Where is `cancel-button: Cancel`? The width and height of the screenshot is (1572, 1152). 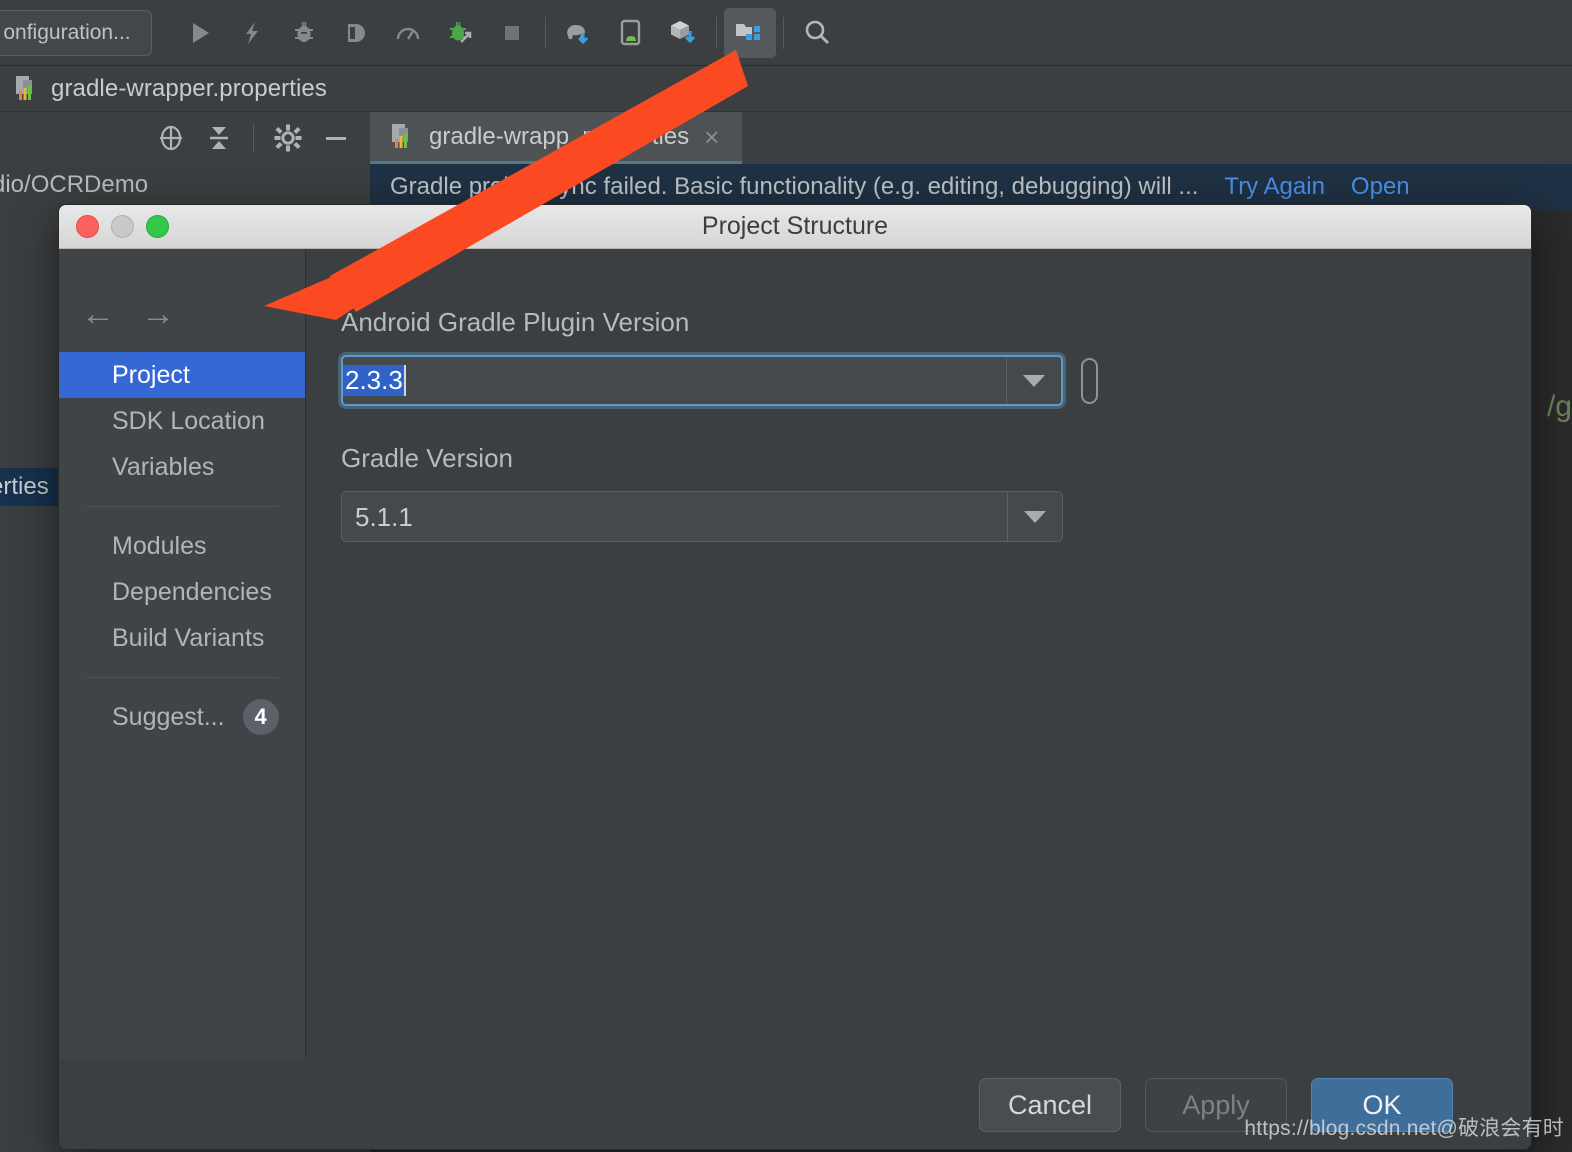 cancel-button: Cancel is located at coordinates (1050, 1105).